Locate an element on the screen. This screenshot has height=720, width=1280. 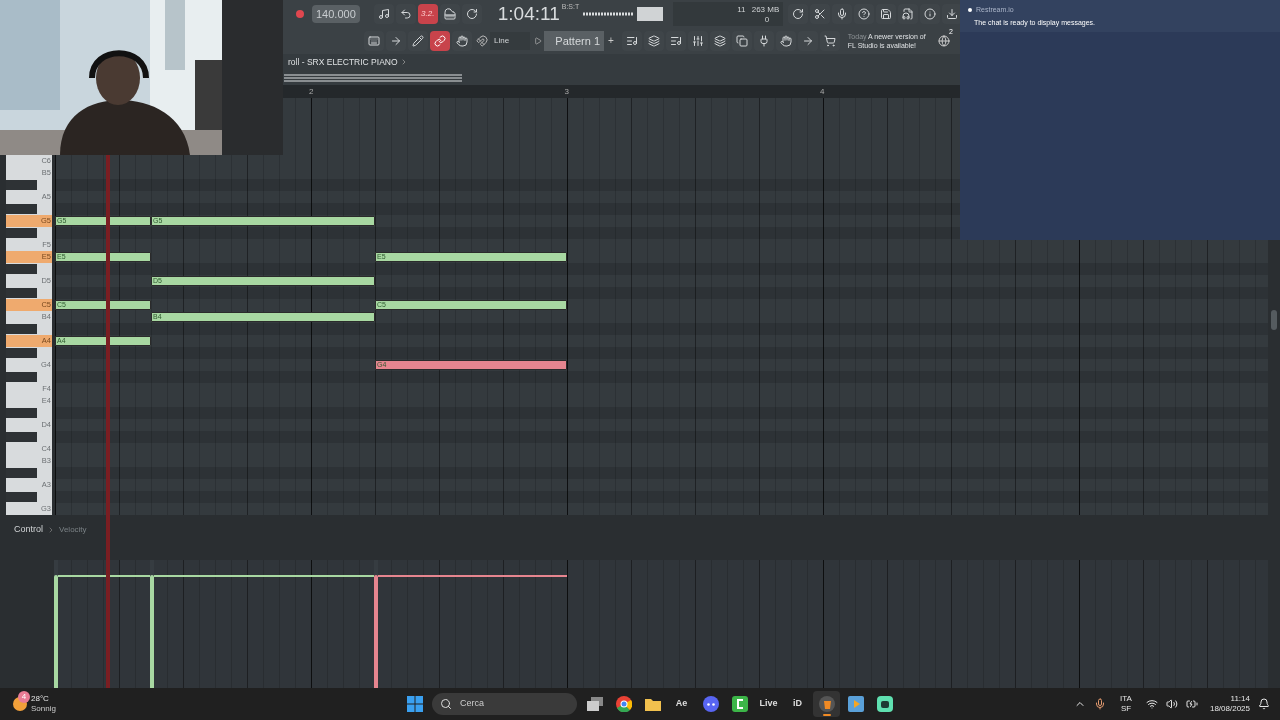
temperature: 28°C is located at coordinates (40, 699).